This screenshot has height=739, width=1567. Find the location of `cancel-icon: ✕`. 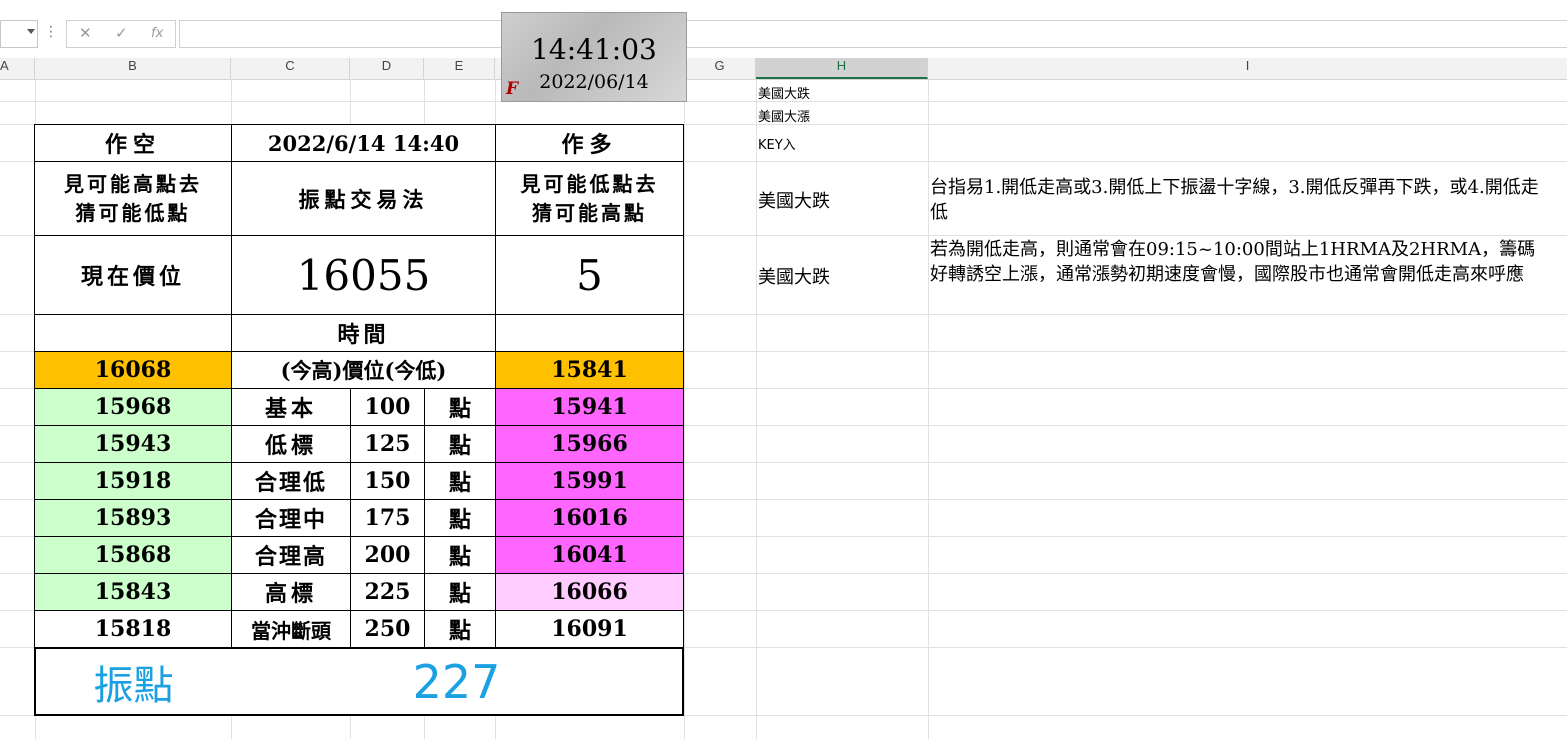

cancel-icon: ✕ is located at coordinates (85, 33).